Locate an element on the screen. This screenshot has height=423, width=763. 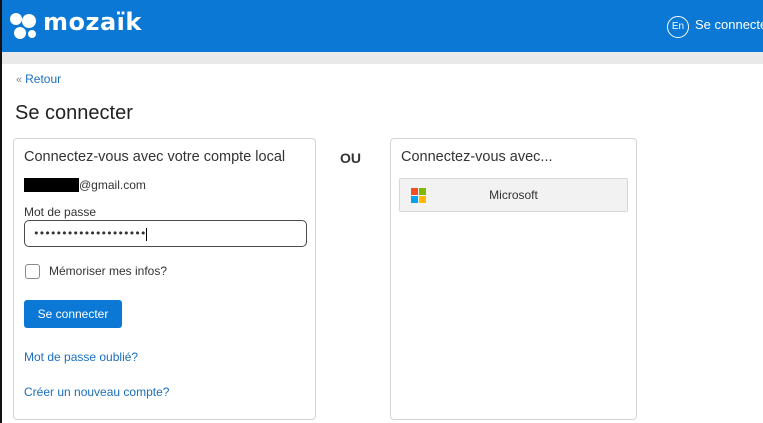
brand-name: mozaïk is located at coordinates (92, 22).